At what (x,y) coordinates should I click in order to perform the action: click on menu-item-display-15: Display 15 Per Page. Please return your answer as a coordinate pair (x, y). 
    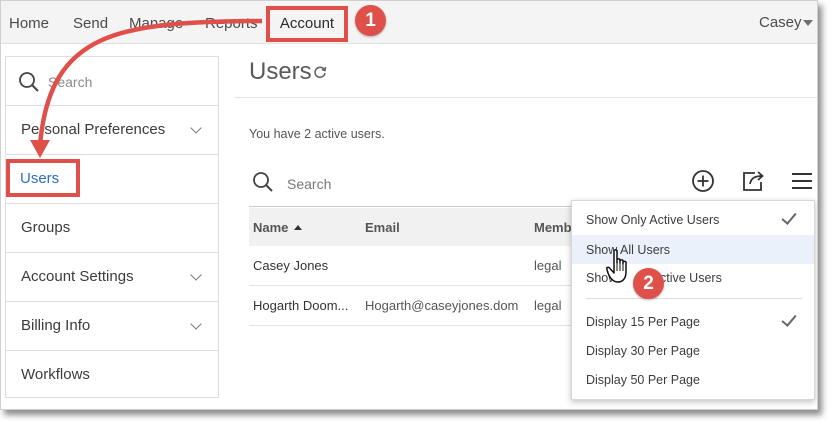
    Looking at the image, I should click on (693, 321).